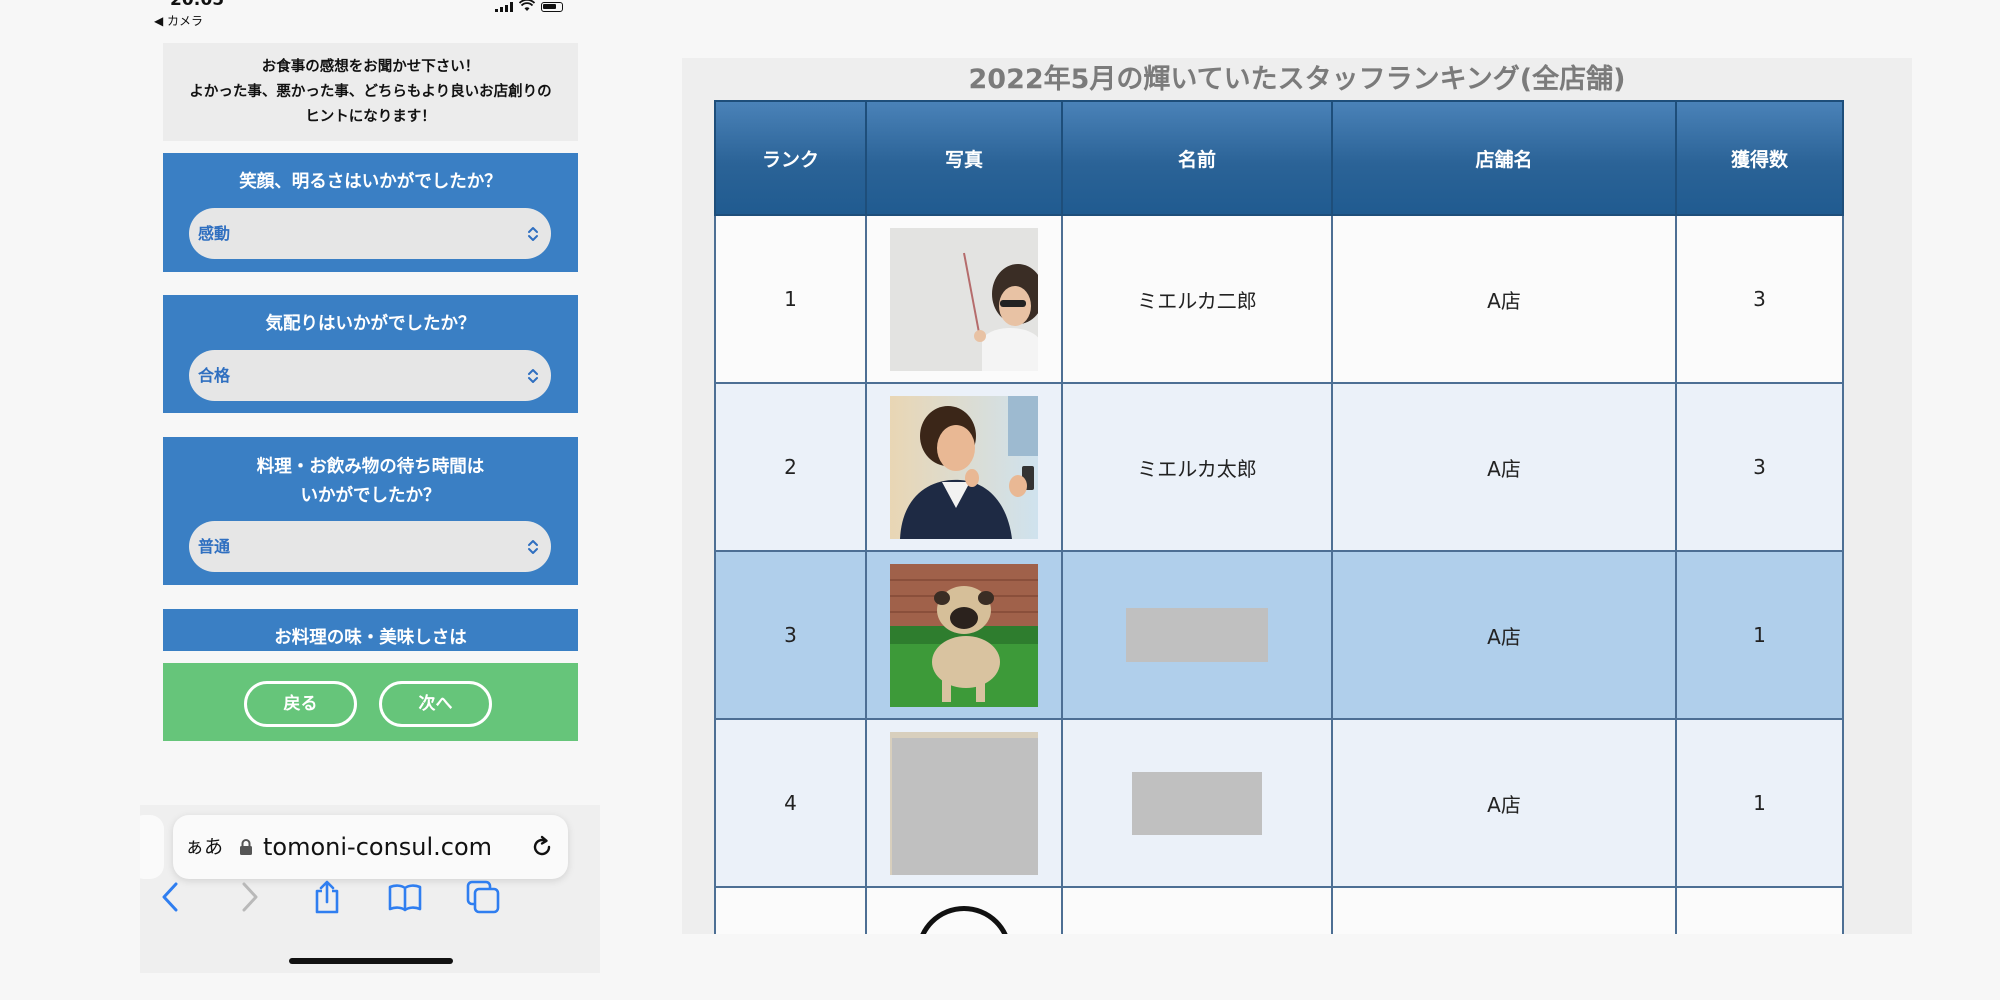  I want to click on browser-back-icon, so click(171, 897).